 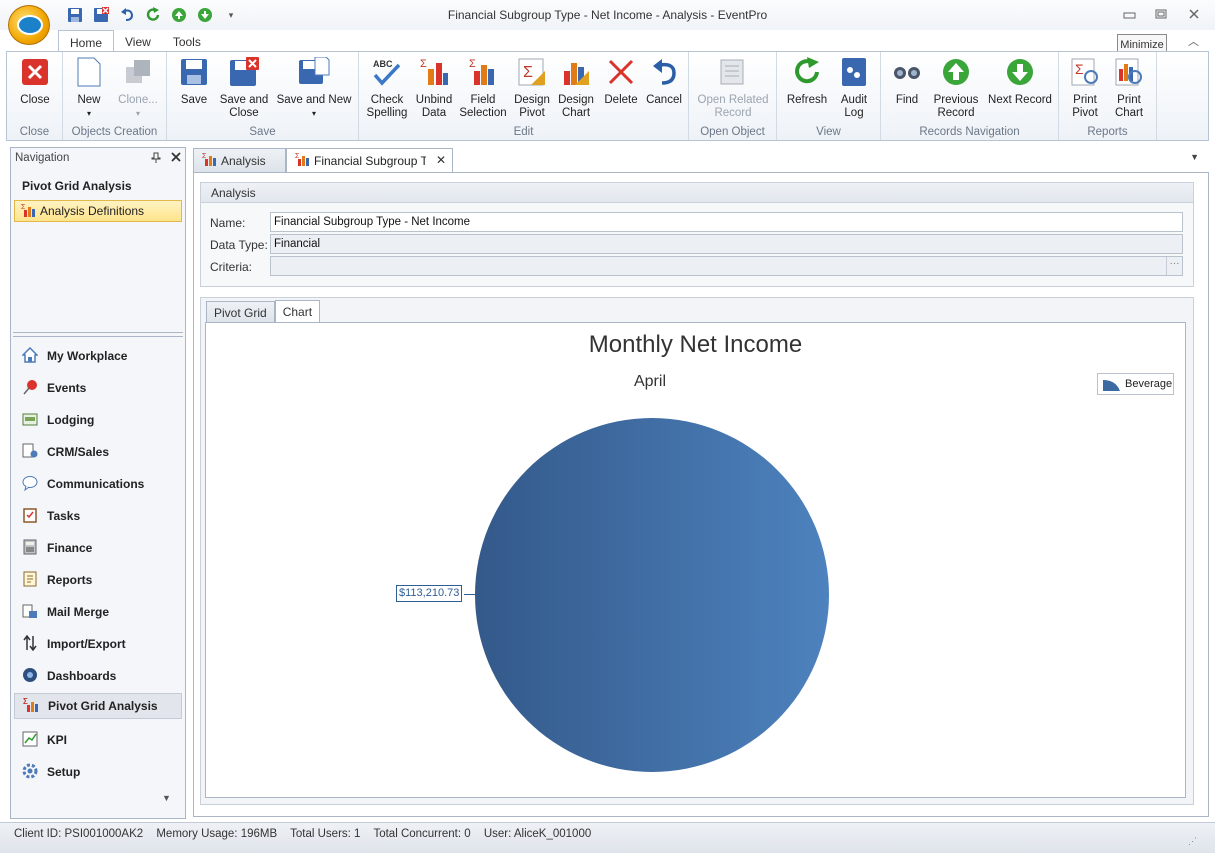 I want to click on sidebar-item-events: Events, so click(x=98, y=388).